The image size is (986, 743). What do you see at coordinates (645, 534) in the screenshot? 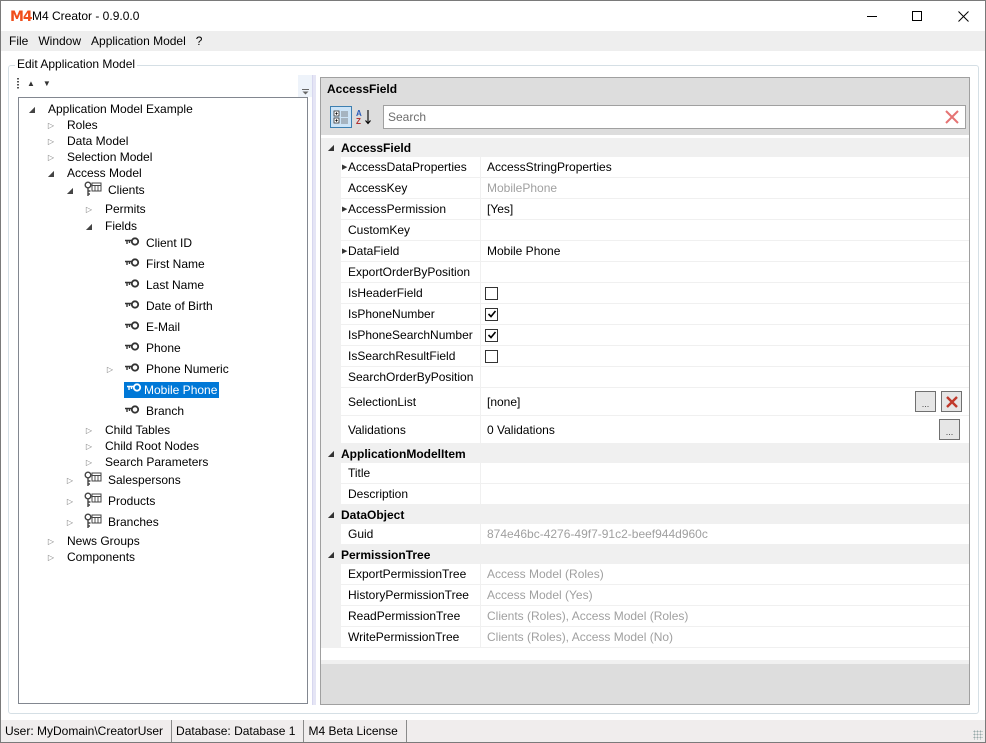
I see `property-row: Guid 874e46bc-4276-49f7-91c2-beef944d960c` at bounding box center [645, 534].